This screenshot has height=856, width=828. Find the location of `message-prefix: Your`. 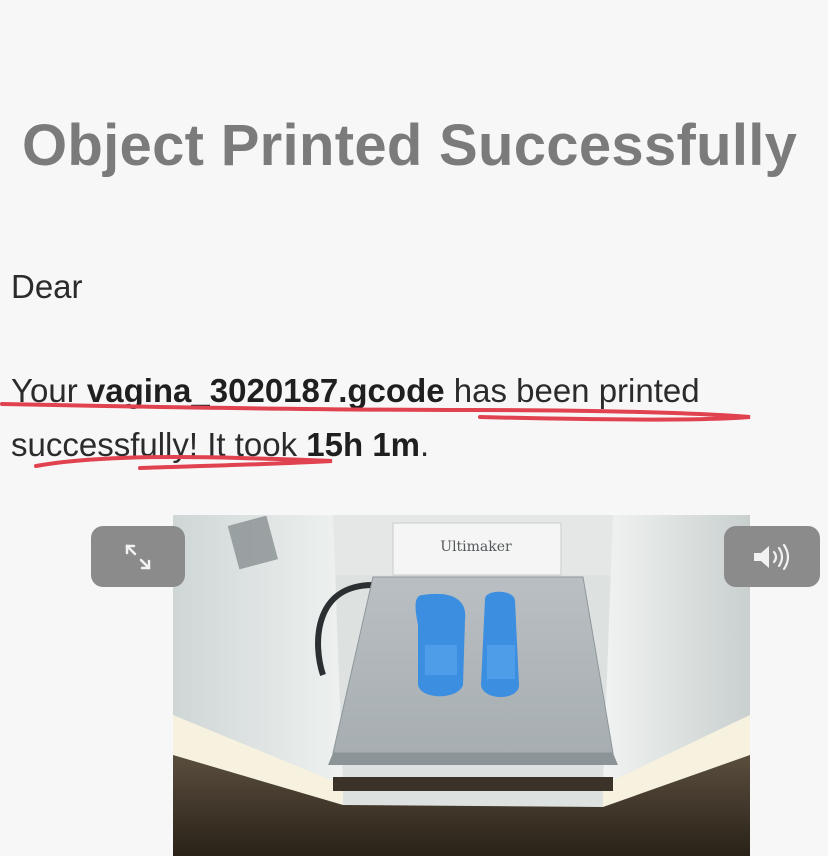

message-prefix: Your is located at coordinates (49, 390).